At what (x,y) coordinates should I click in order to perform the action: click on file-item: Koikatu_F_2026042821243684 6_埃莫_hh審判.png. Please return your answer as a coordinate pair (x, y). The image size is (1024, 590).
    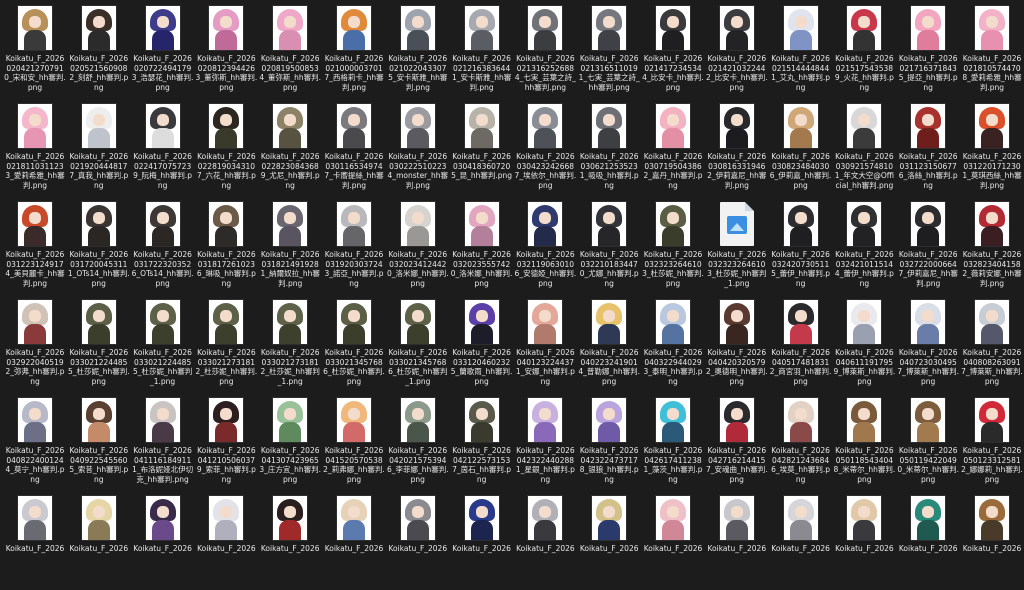
    Looking at the image, I should click on (801, 442).